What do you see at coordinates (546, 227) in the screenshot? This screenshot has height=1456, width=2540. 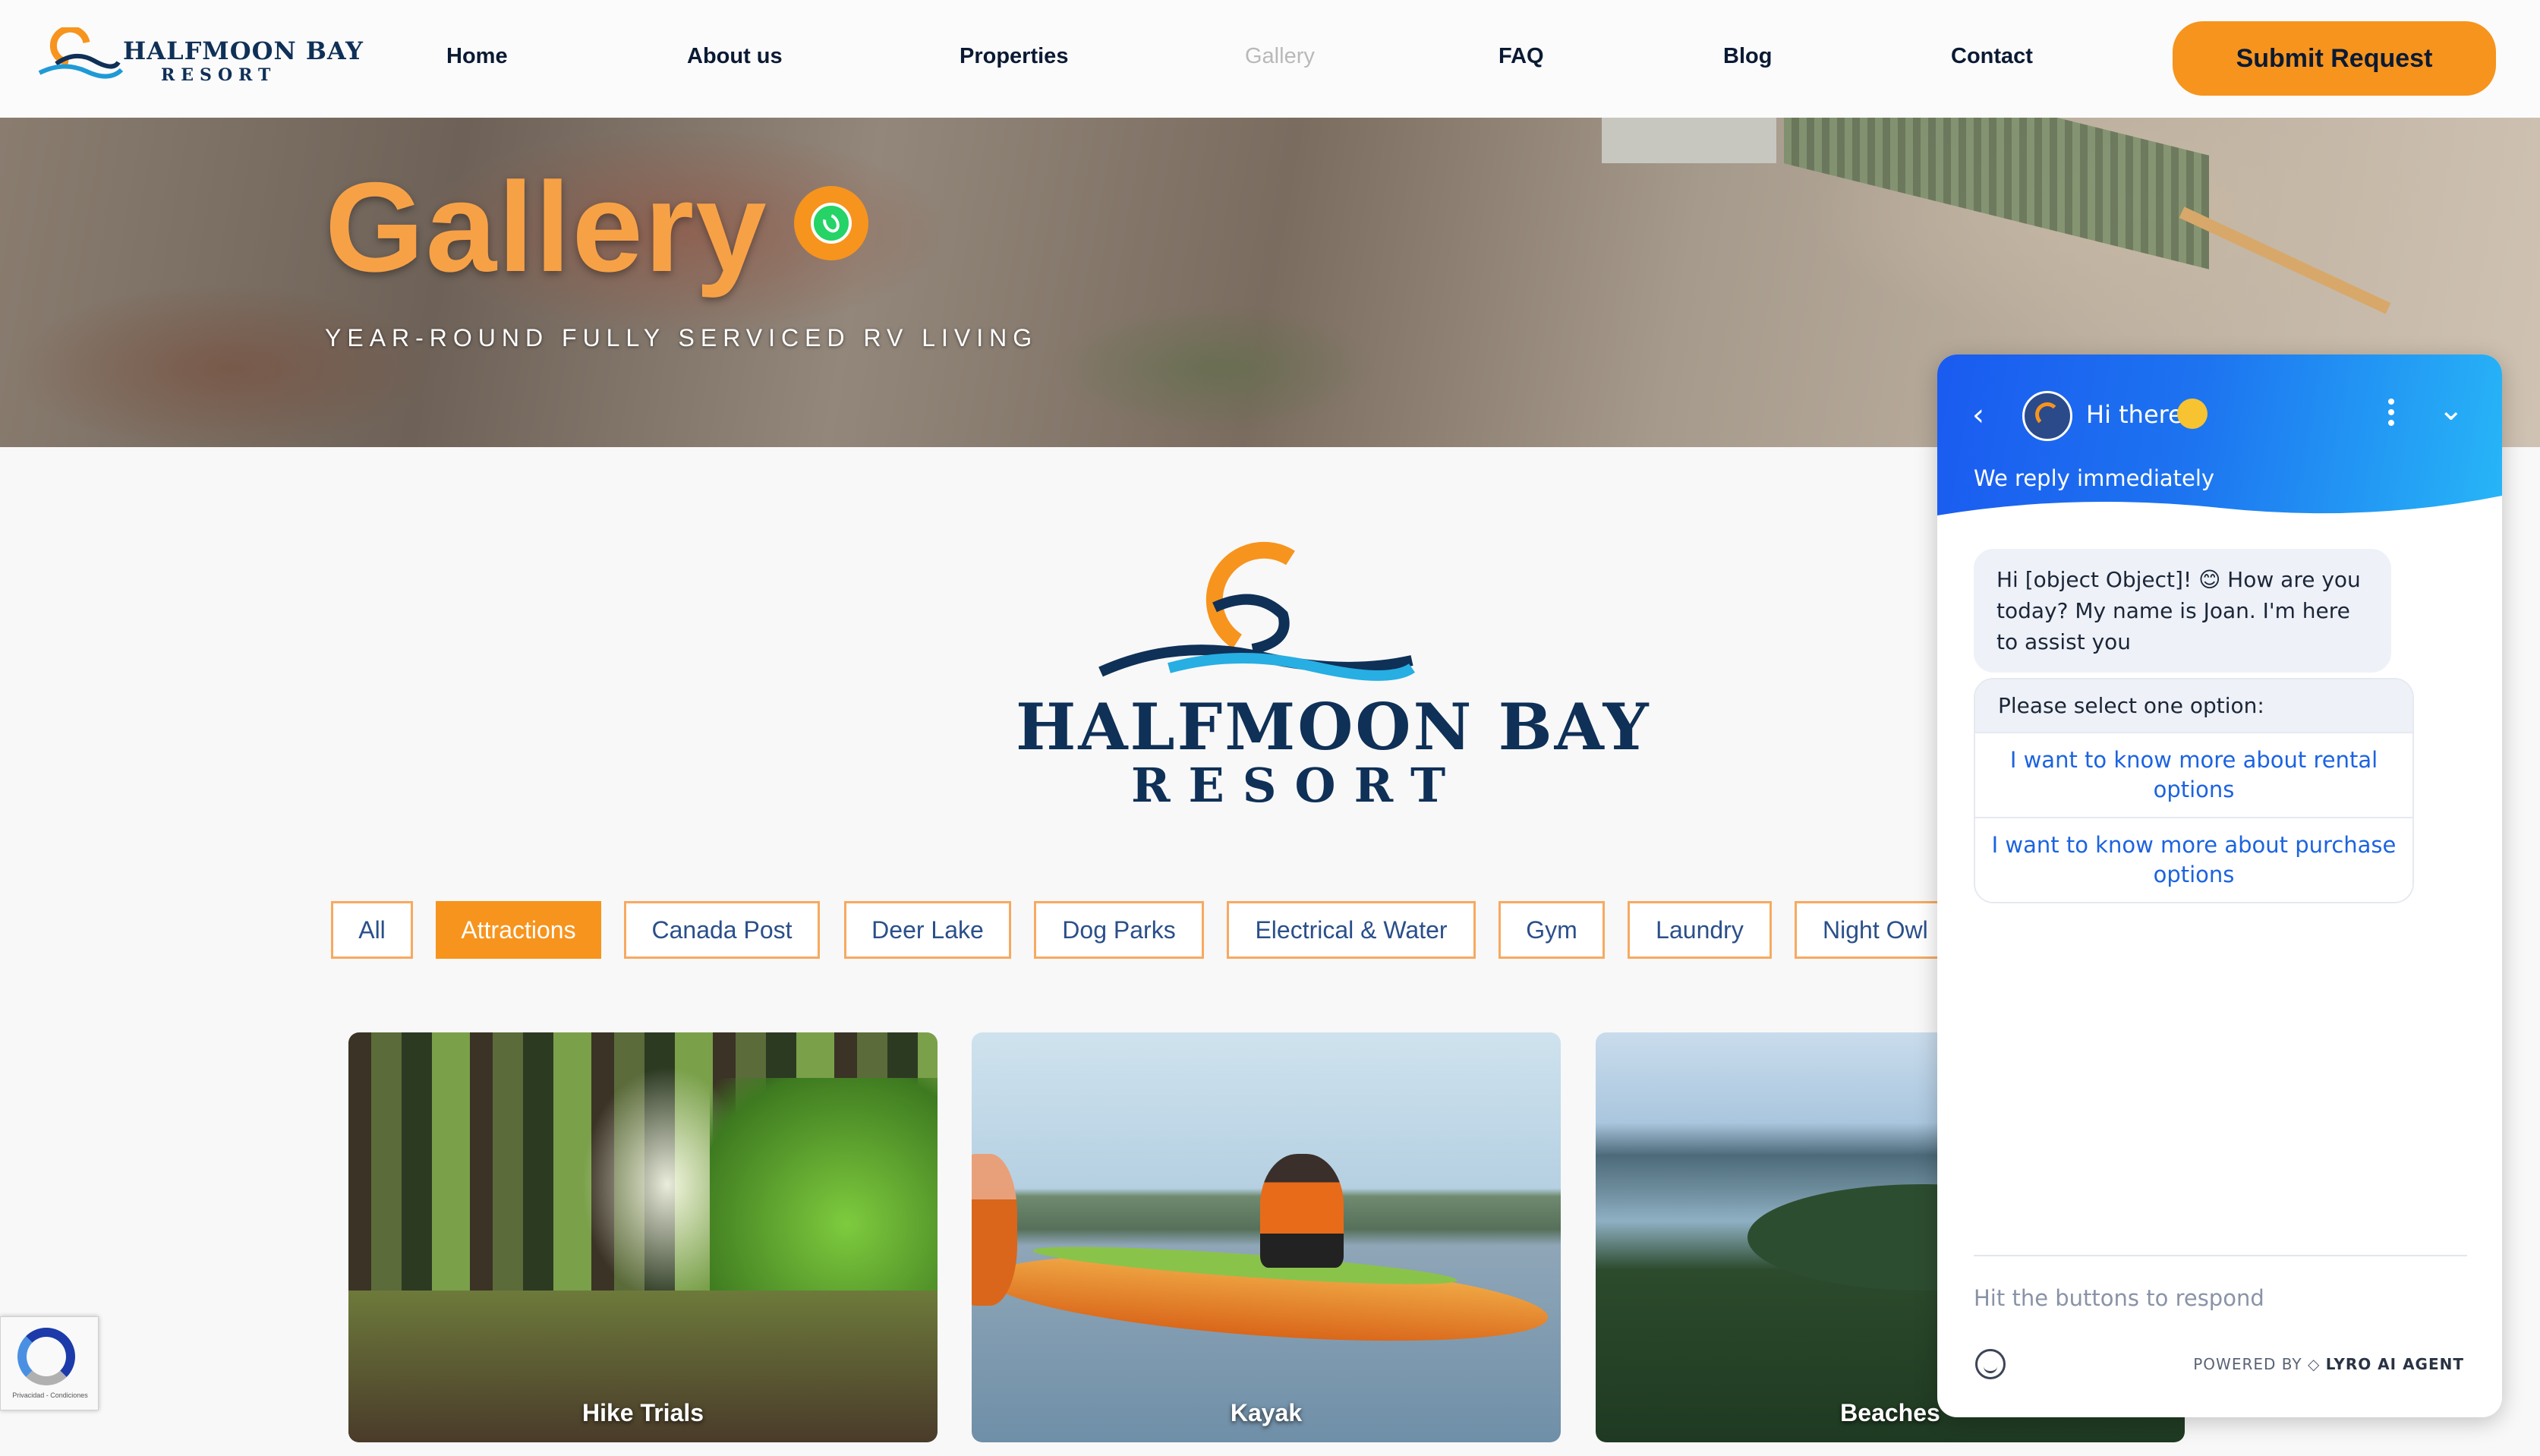 I see `page-title: Gallery` at bounding box center [546, 227].